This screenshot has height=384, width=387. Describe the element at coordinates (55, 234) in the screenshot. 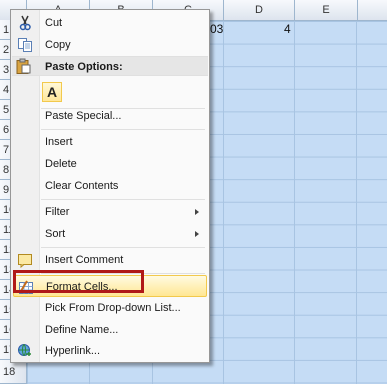

I see `menu-item-label: Sort` at that location.